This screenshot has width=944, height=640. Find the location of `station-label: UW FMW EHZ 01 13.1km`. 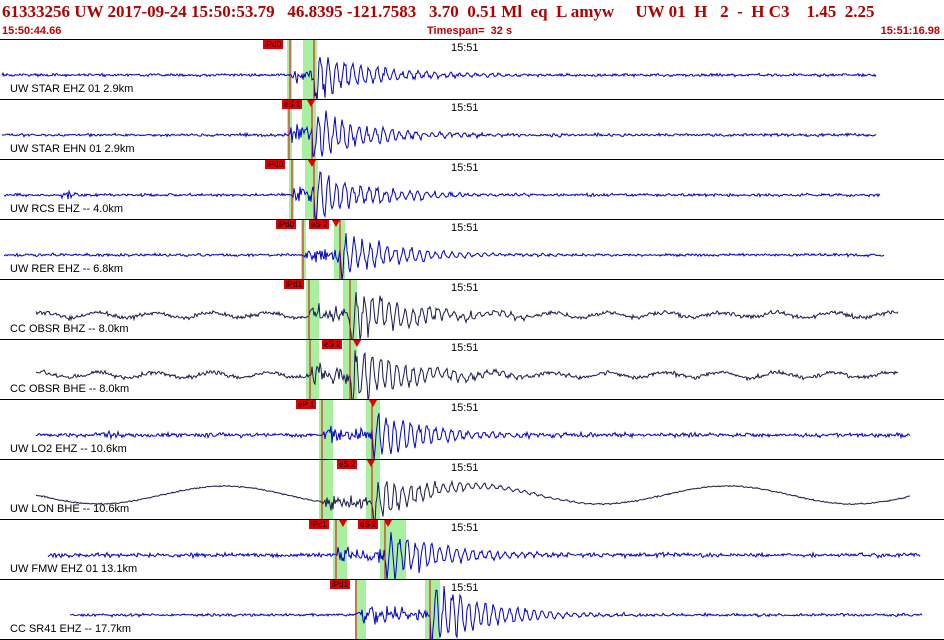

station-label: UW FMW EHZ 01 13.1km is located at coordinates (74, 569).